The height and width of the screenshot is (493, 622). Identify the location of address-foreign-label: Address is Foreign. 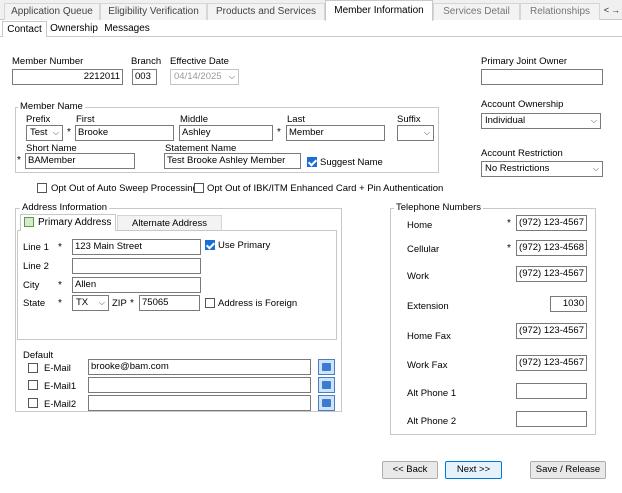
(258, 303).